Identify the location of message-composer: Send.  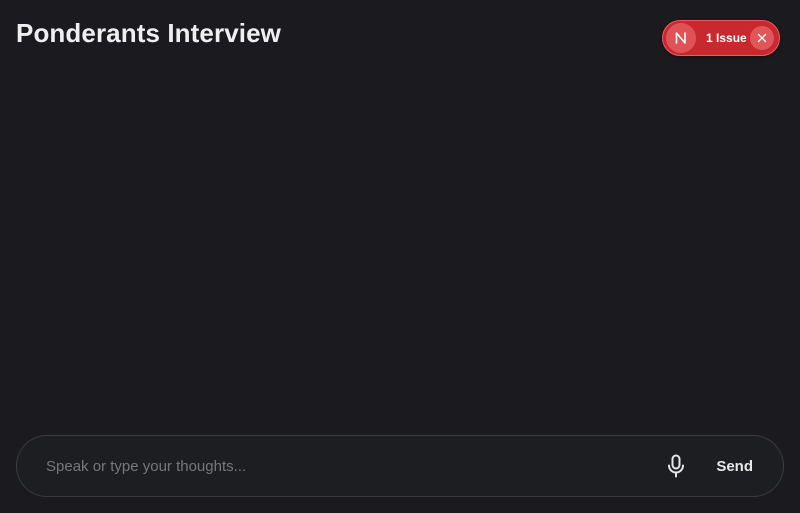
(400, 466).